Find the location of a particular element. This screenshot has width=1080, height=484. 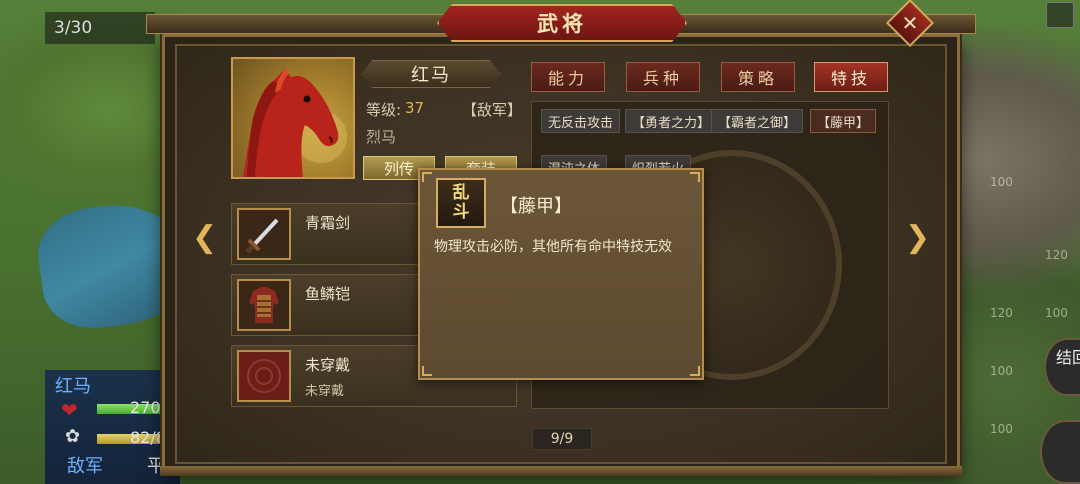

red-horse-icon is located at coordinates (295, 123).